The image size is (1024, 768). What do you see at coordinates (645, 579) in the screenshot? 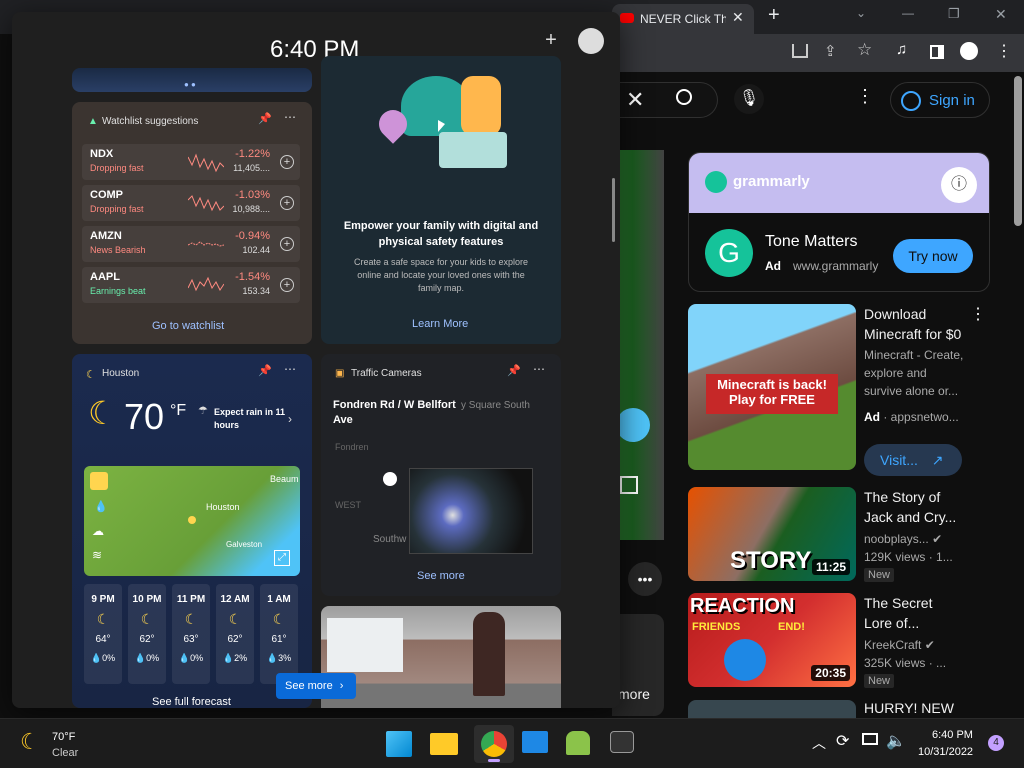
I see `more-actions-button: •••` at bounding box center [645, 579].